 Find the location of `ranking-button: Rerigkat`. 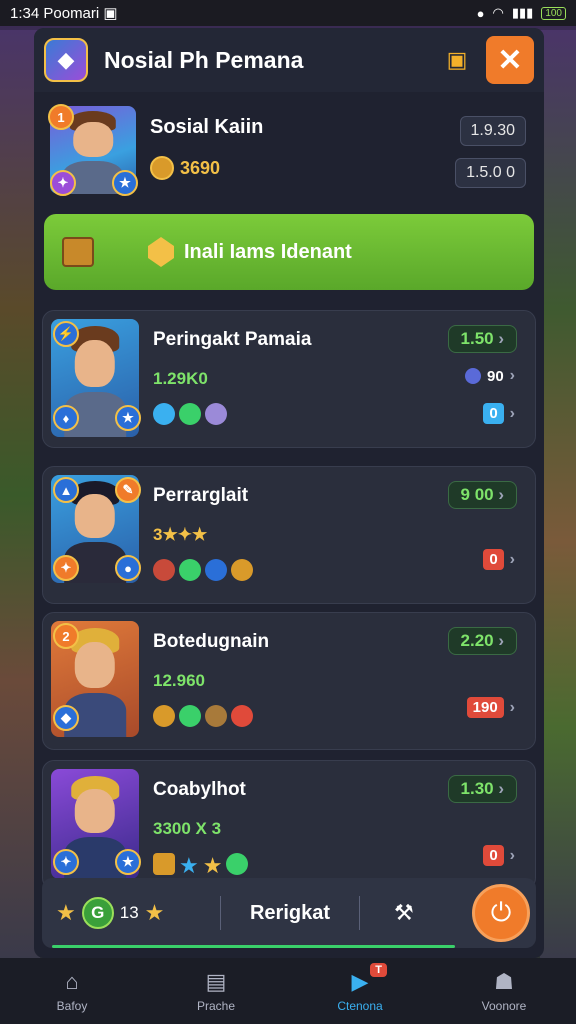

ranking-button: Rerigkat is located at coordinates (290, 913).